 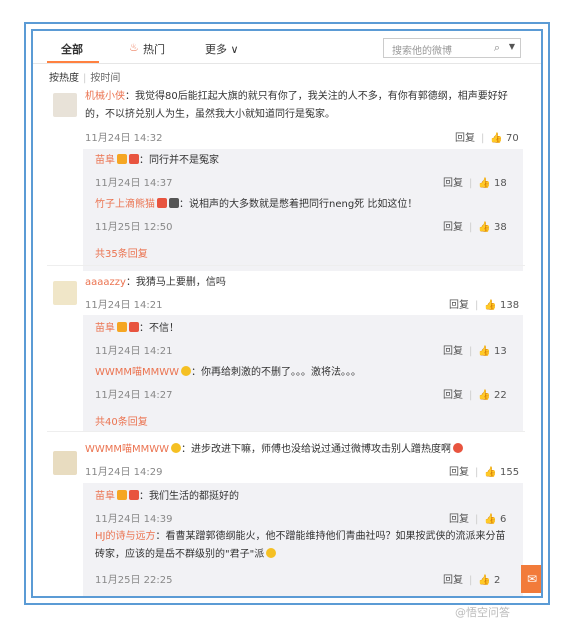 What do you see at coordinates (73, 62) in the screenshot?
I see `active-tab-indicator` at bounding box center [73, 62].